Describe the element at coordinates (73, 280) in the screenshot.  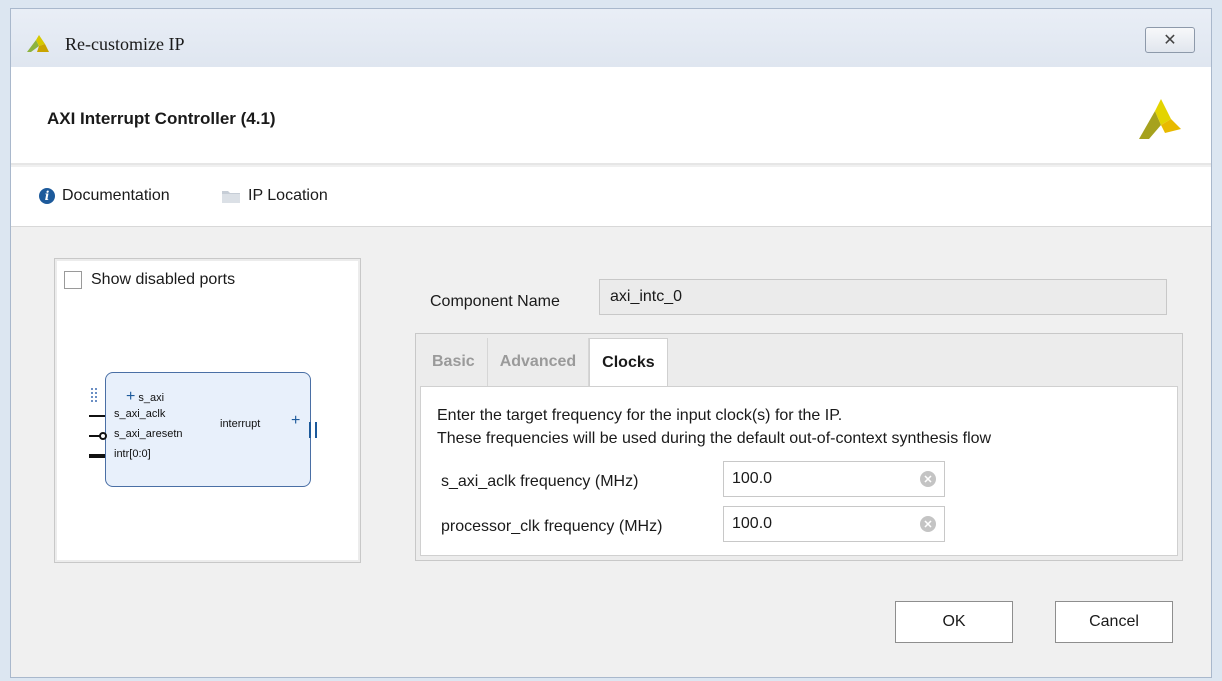
I see `checkbox-box` at that location.